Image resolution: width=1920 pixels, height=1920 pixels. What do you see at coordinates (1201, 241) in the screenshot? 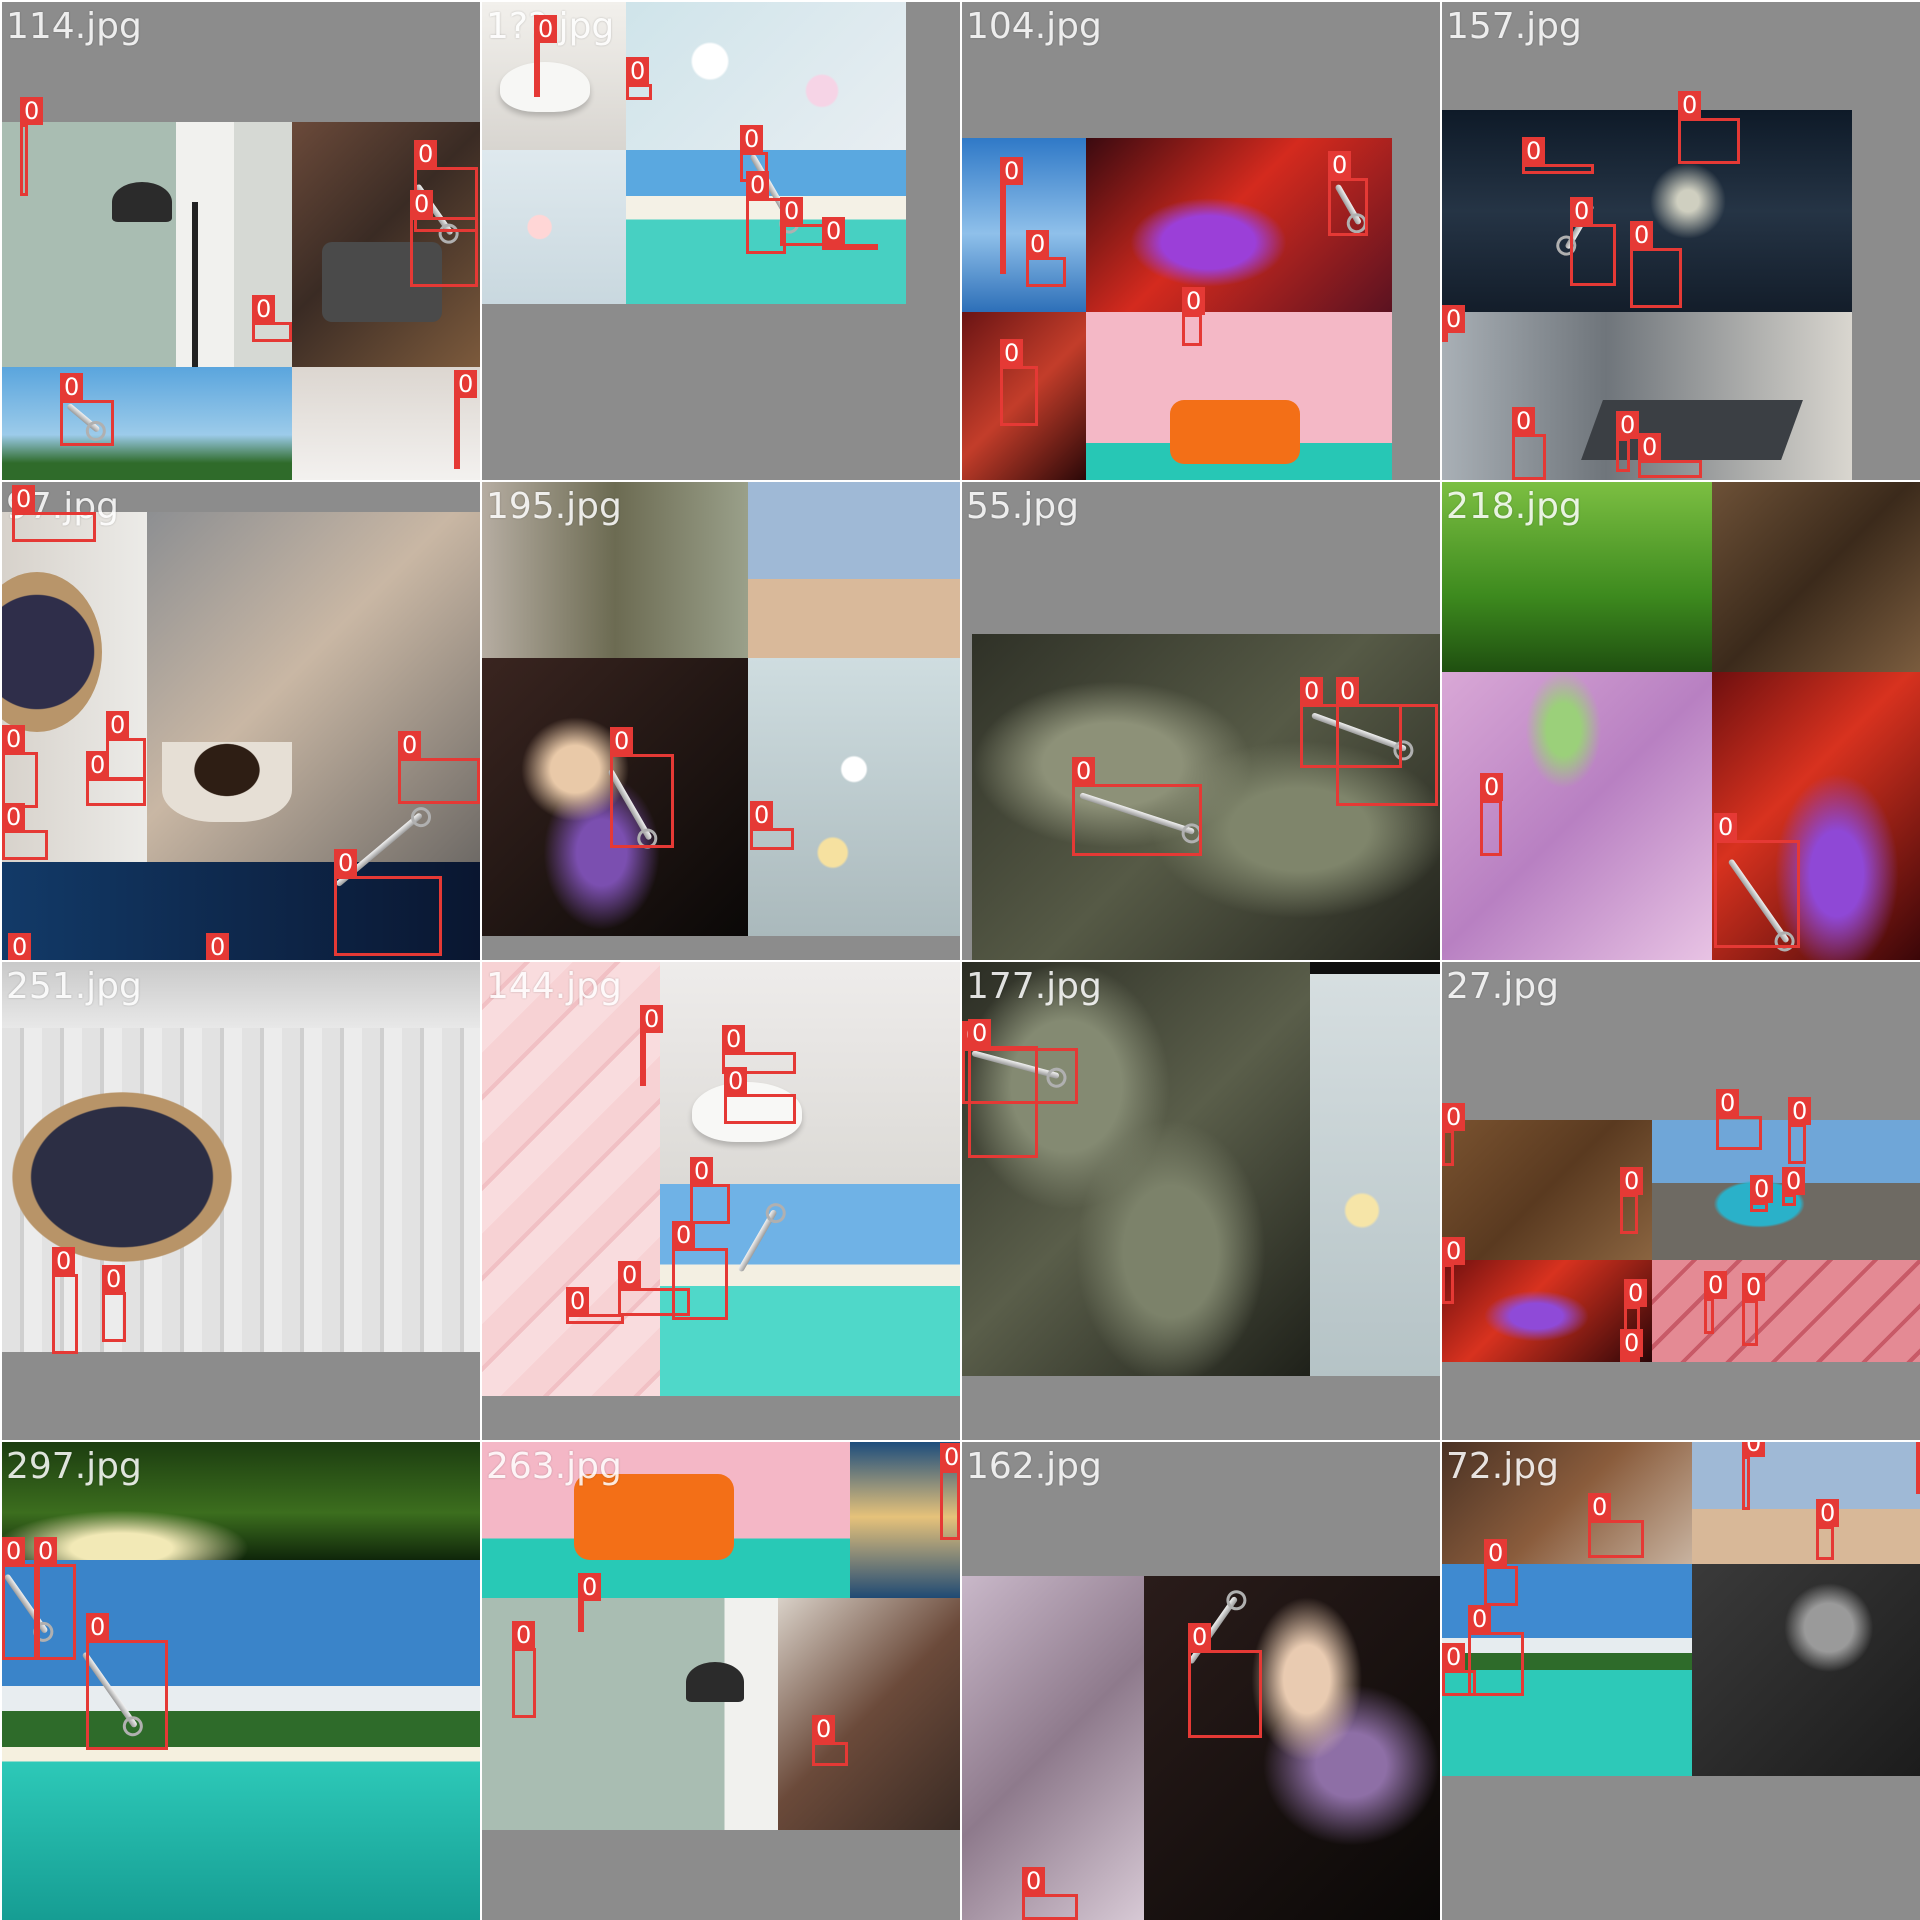
I see `mosaic-cell: 0 0 0 0 0 104.jpg` at bounding box center [1201, 241].